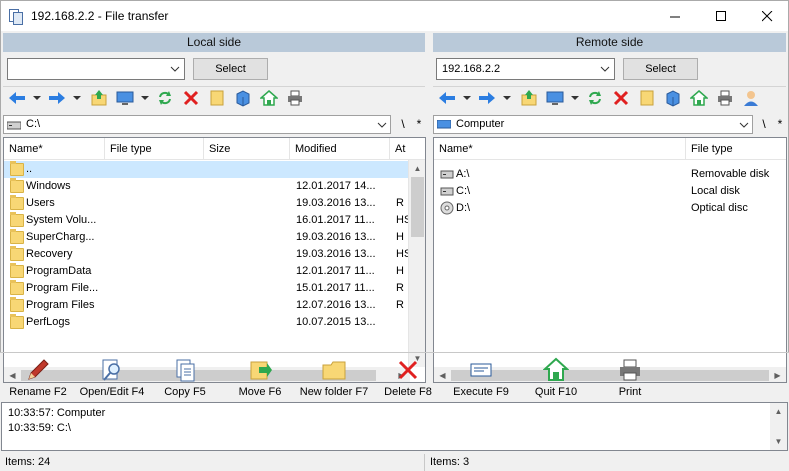  What do you see at coordinates (38, 369) in the screenshot?
I see `pencil-icon` at bounding box center [38, 369].